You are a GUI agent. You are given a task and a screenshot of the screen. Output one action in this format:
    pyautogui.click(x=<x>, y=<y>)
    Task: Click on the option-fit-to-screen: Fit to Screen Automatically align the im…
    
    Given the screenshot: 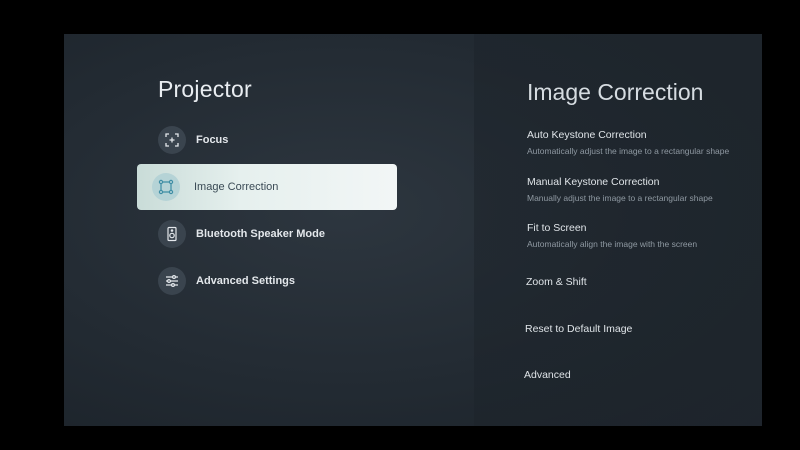 What is the action you would take?
    pyautogui.click(x=642, y=235)
    